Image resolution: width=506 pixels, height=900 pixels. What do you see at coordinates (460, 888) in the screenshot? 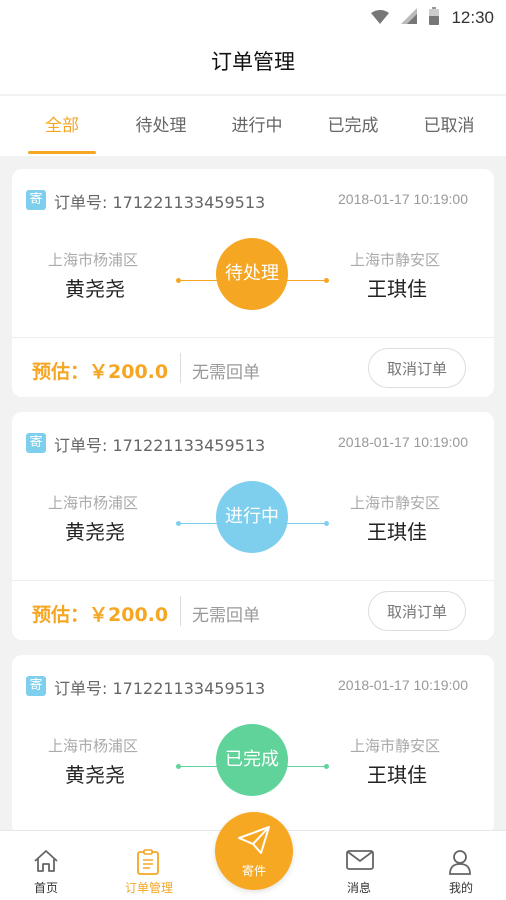
I see `nav-mine-label: 我的` at bounding box center [460, 888].